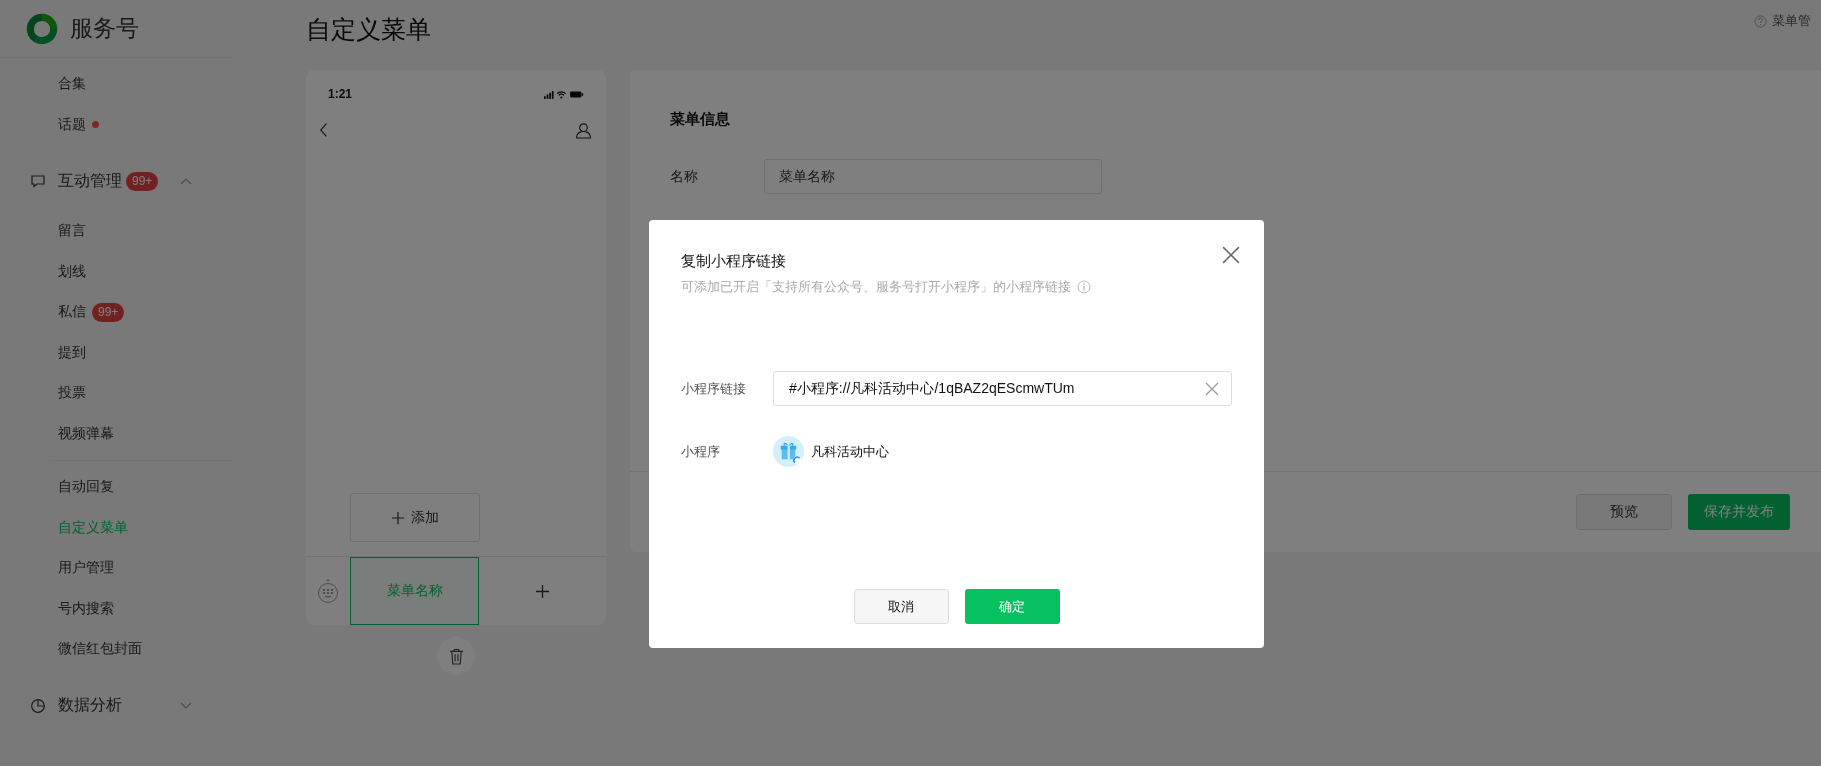  Describe the element at coordinates (86, 487) in the screenshot. I see `sidebar-item: 自动回复` at that location.